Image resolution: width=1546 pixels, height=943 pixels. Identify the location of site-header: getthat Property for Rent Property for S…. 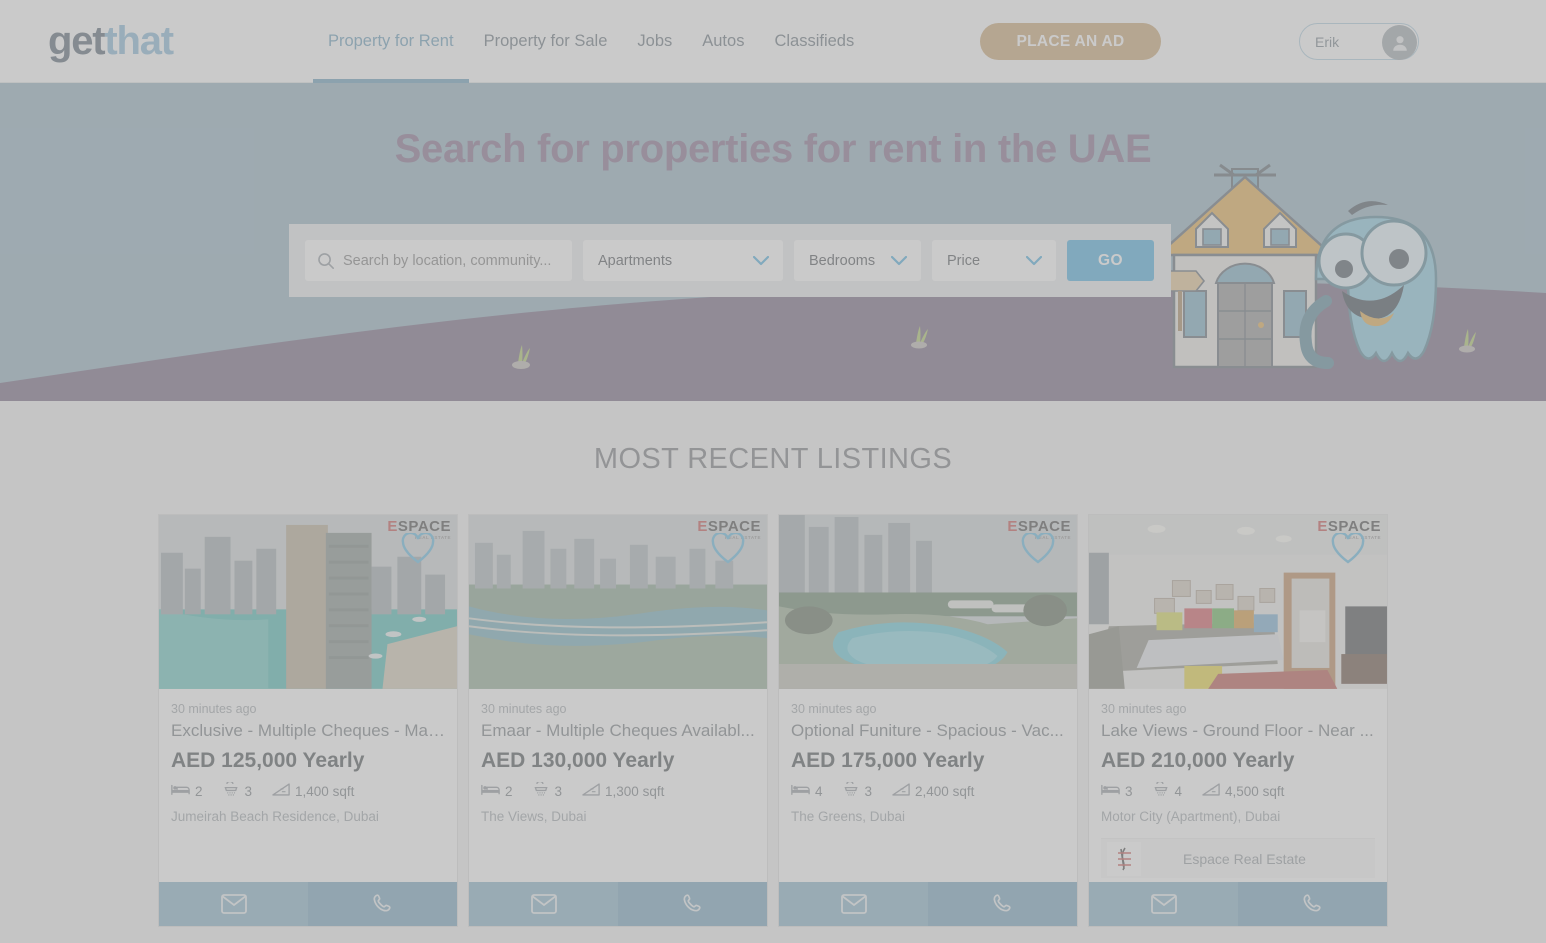
(773, 41).